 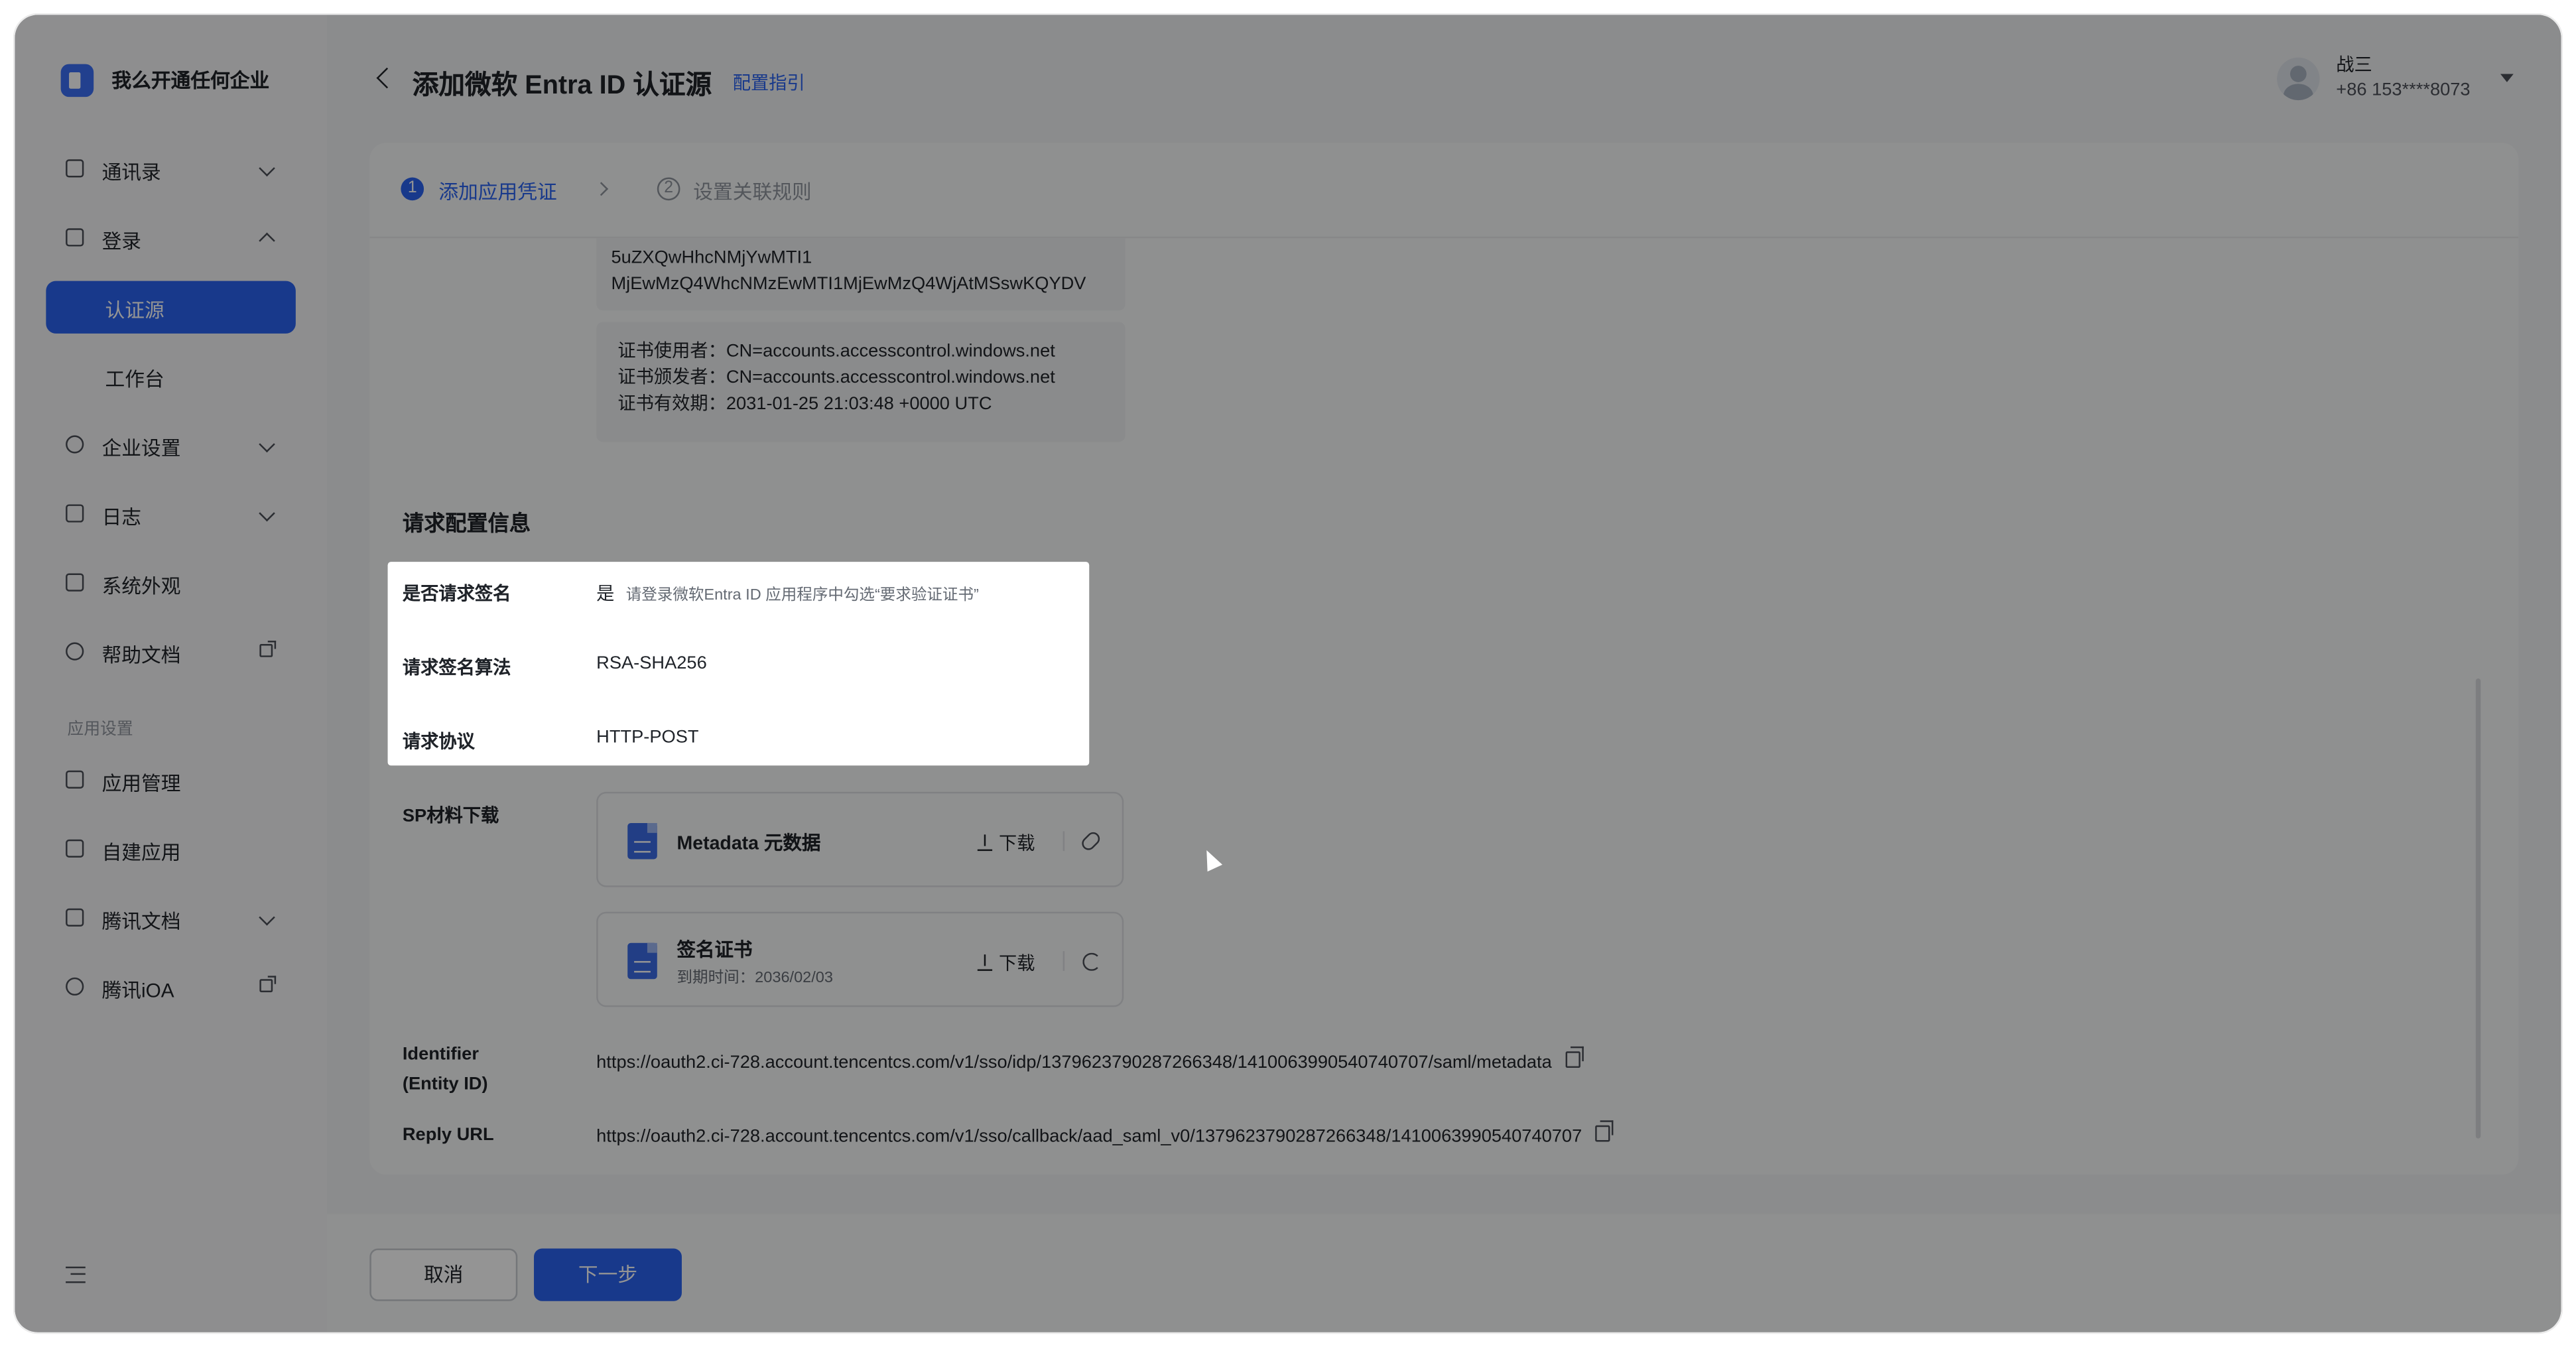 I want to click on sidebar-item-label: 通讯录, so click(x=131, y=172).